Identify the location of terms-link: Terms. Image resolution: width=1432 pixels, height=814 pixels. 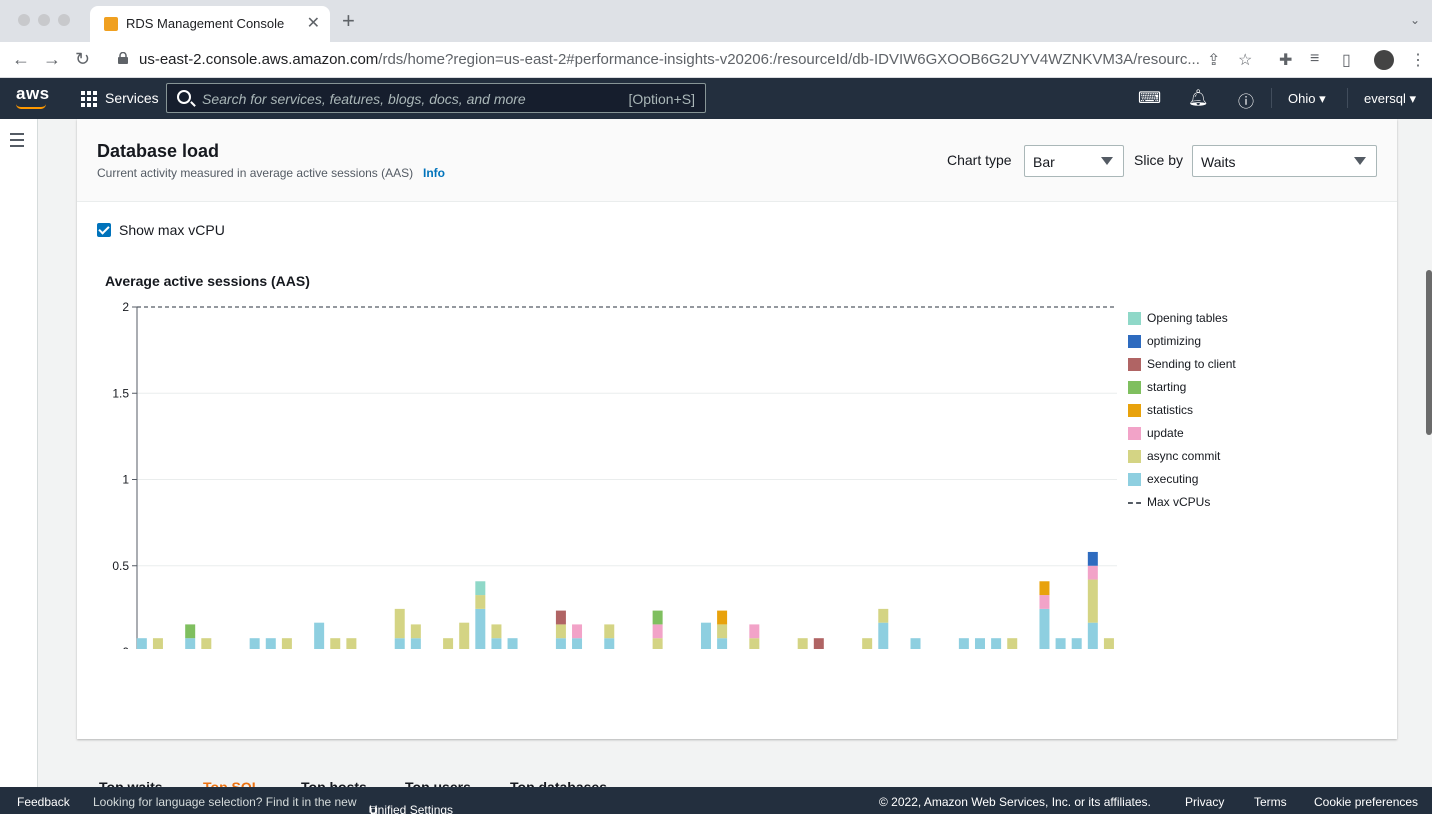
(1270, 802).